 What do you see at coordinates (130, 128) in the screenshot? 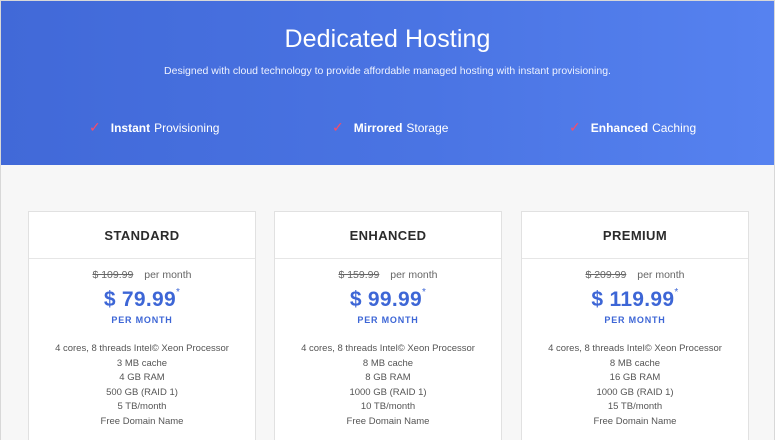
I see `feature-bold: Instant` at bounding box center [130, 128].